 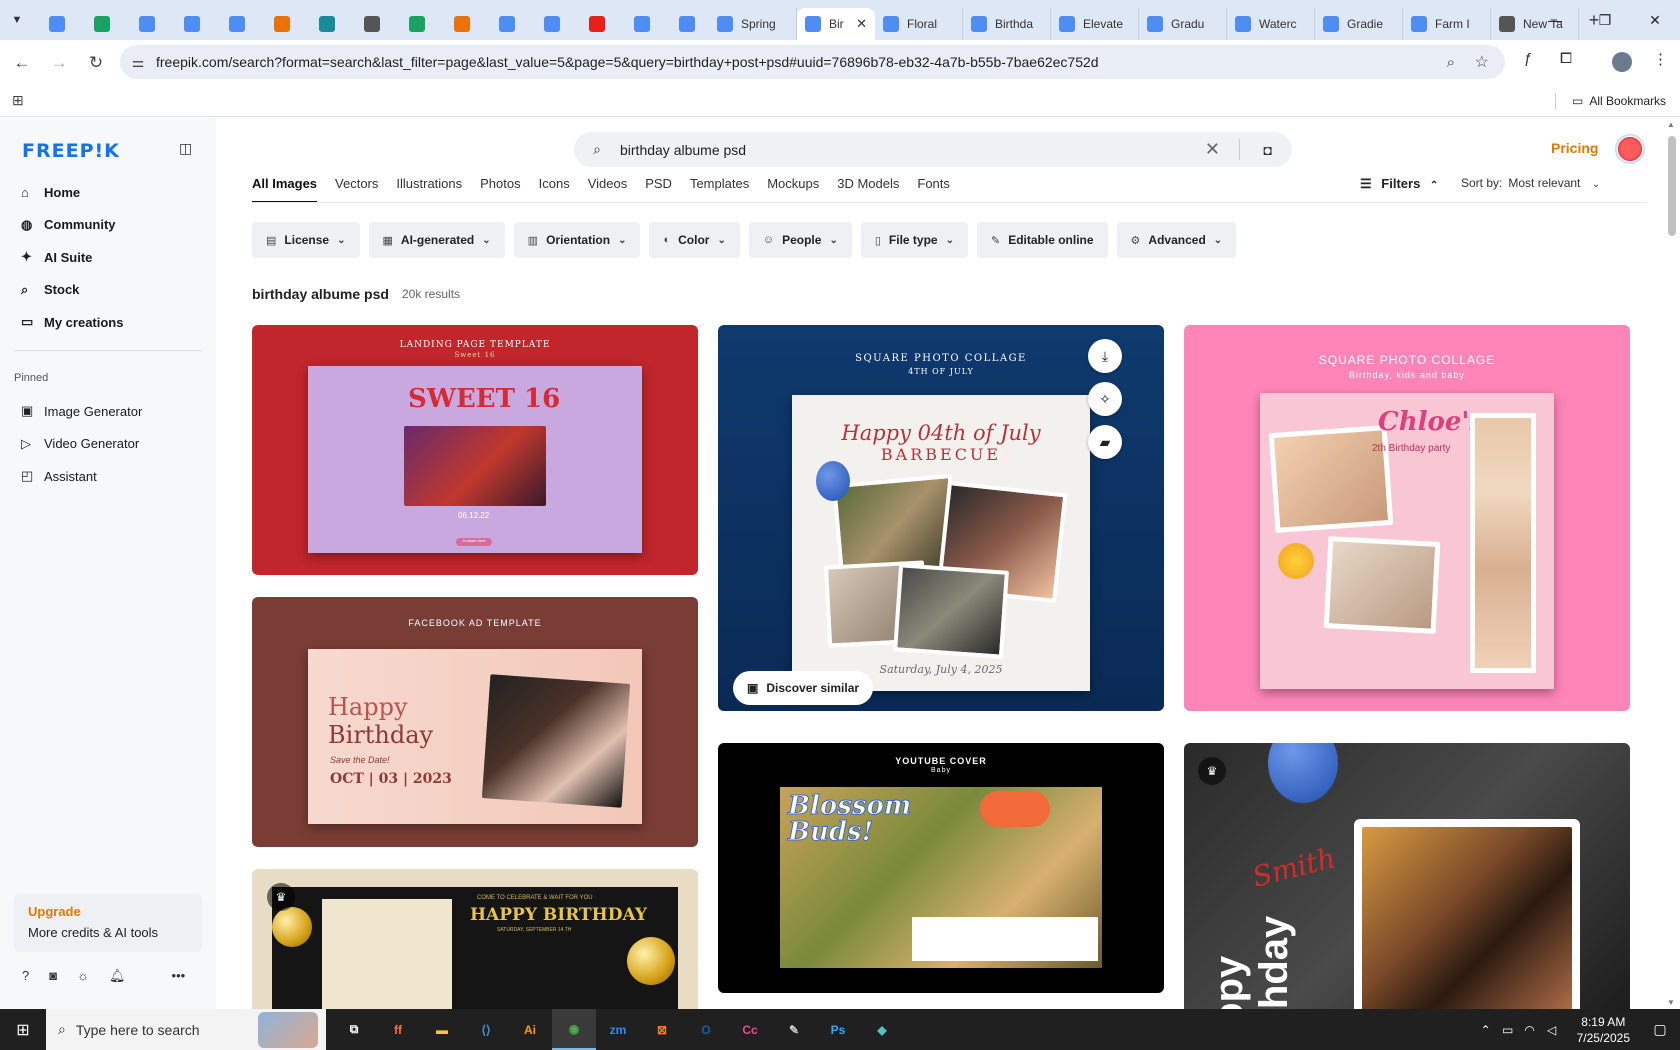 What do you see at coordinates (486, 1029) in the screenshot?
I see `vscode-icon: ⟨⟩` at bounding box center [486, 1029].